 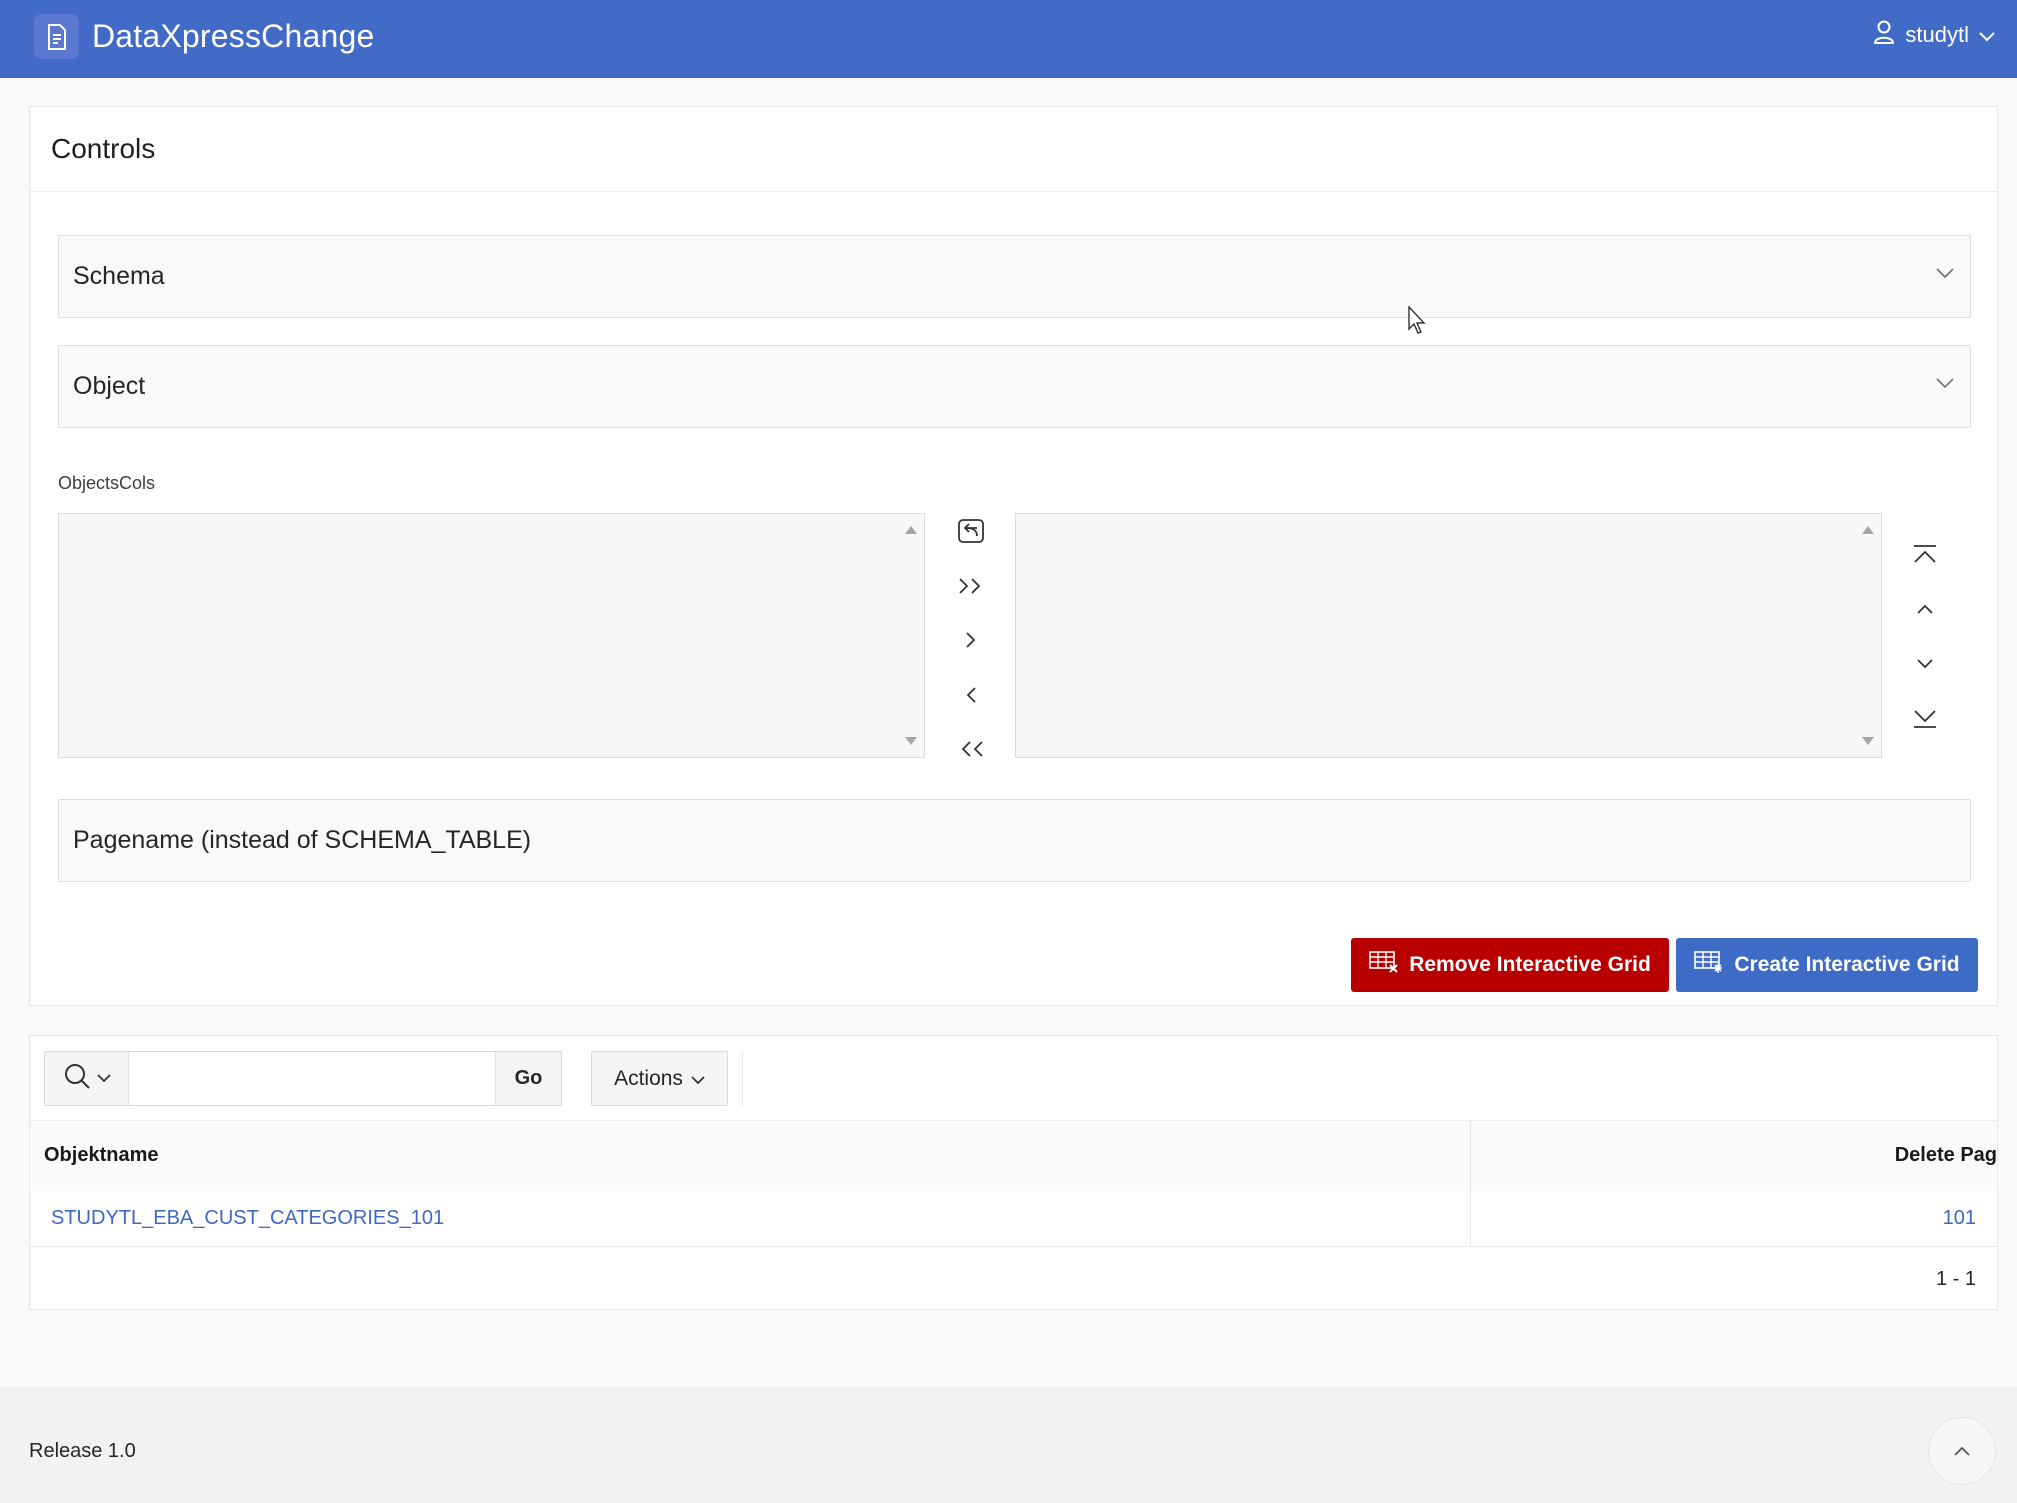 What do you see at coordinates (1884, 35) in the screenshot?
I see `user-icon` at bounding box center [1884, 35].